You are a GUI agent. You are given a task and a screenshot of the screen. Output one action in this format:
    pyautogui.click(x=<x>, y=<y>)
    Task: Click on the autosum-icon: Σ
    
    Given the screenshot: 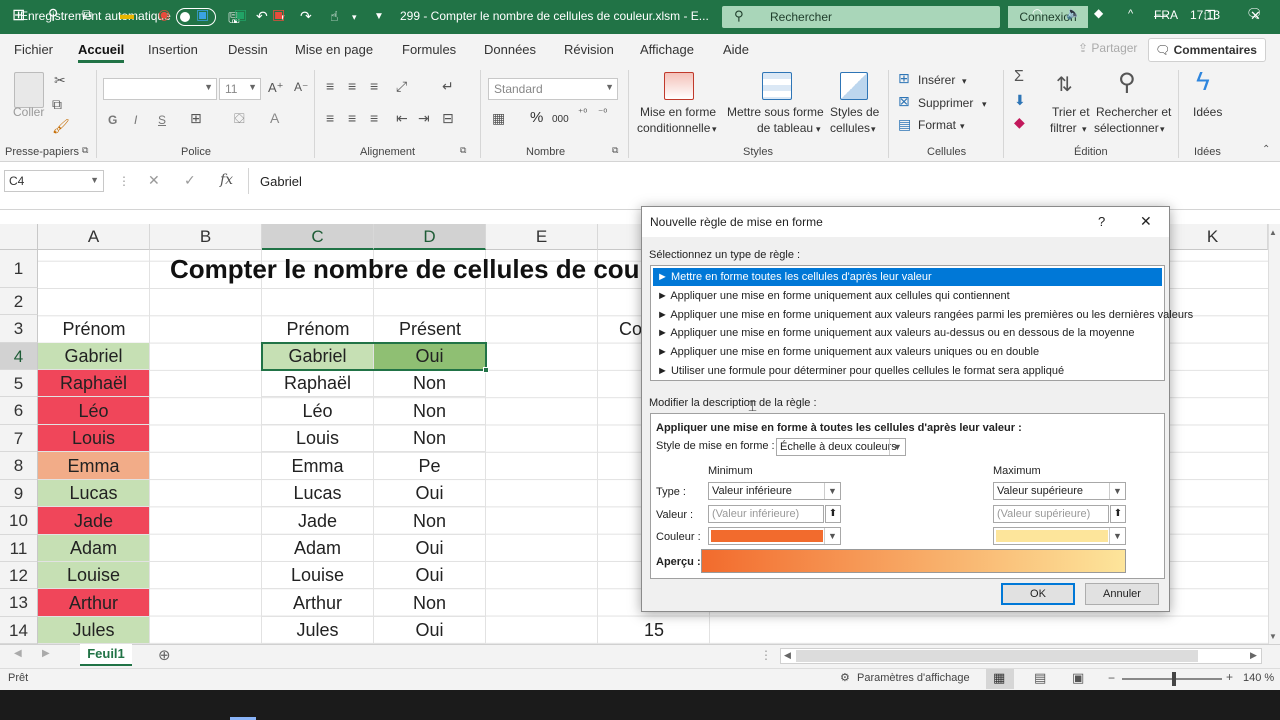 What is the action you would take?
    pyautogui.click(x=1019, y=77)
    